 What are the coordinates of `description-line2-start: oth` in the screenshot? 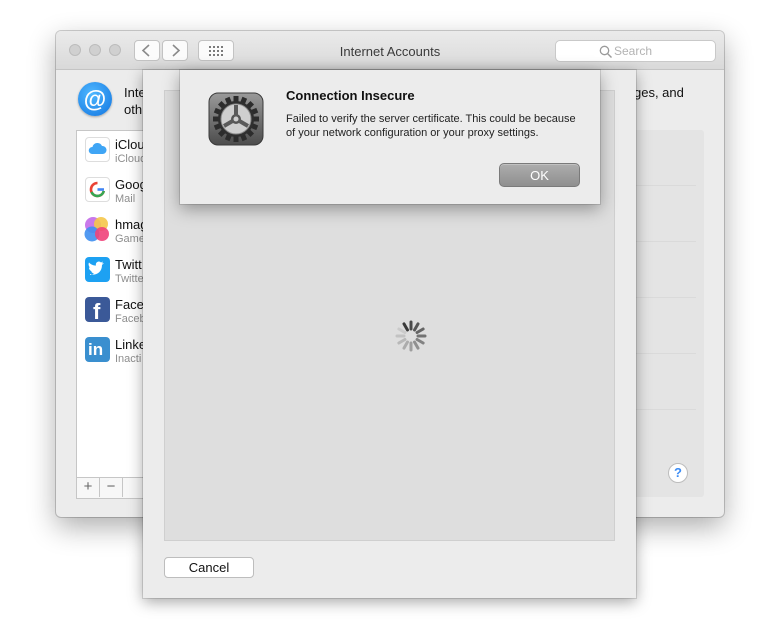 It's located at (133, 109).